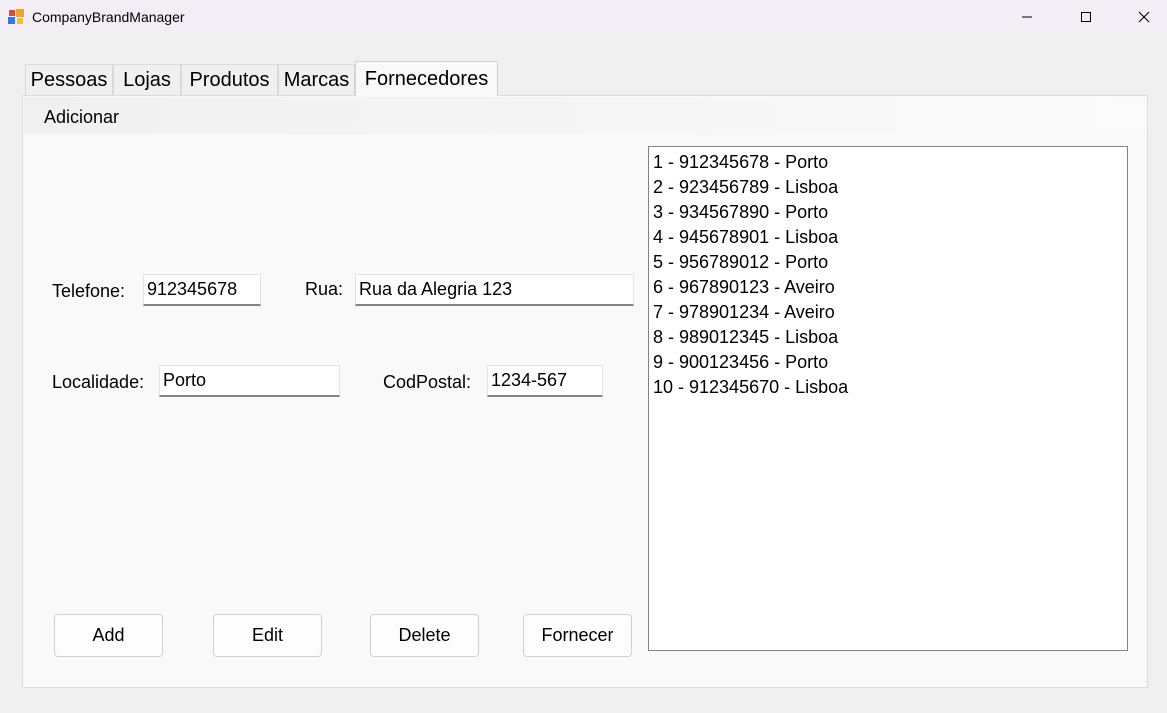  Describe the element at coordinates (324, 289) in the screenshot. I see `rua-label: Rua:` at that location.